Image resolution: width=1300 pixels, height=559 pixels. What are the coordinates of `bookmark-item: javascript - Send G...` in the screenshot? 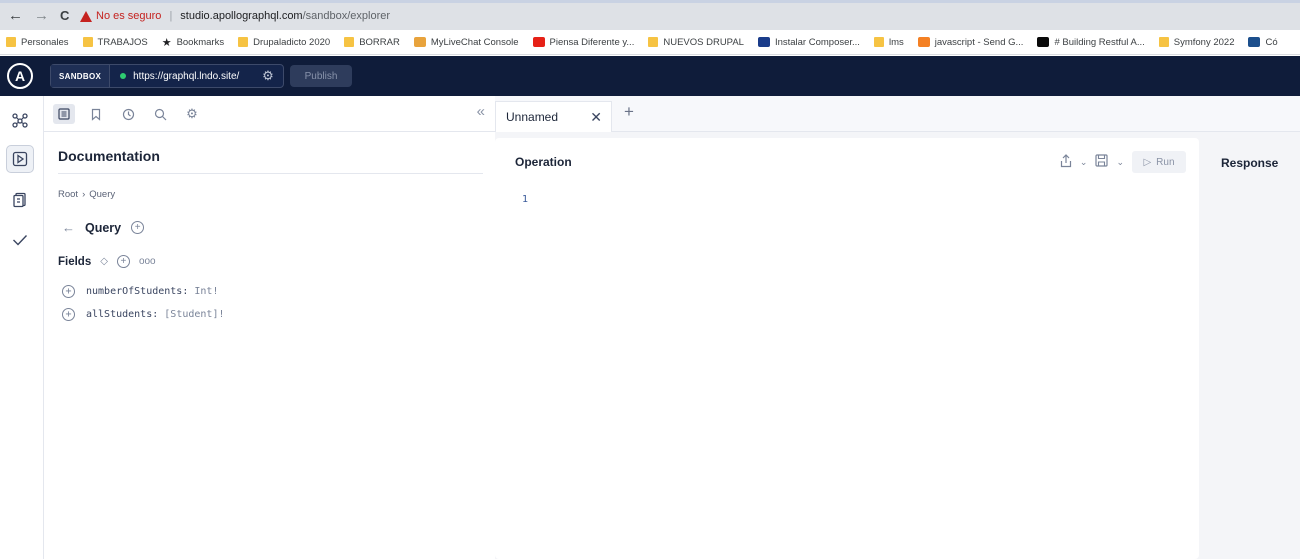 It's located at (970, 42).